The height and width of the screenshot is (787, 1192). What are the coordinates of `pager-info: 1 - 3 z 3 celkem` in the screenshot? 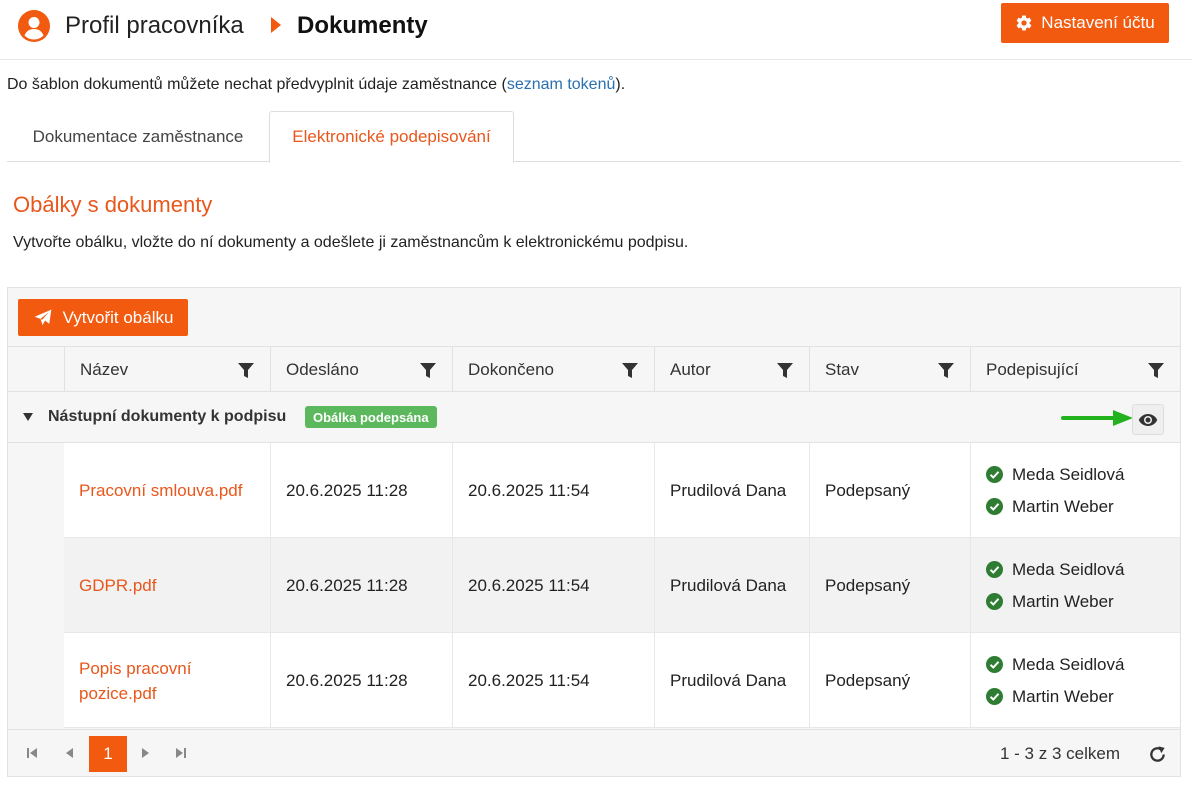 It's located at (1060, 753).